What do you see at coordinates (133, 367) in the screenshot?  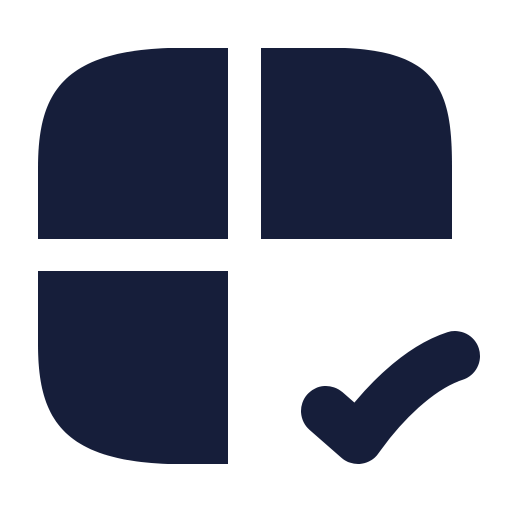 I see `grid-cell-bottom-left` at bounding box center [133, 367].